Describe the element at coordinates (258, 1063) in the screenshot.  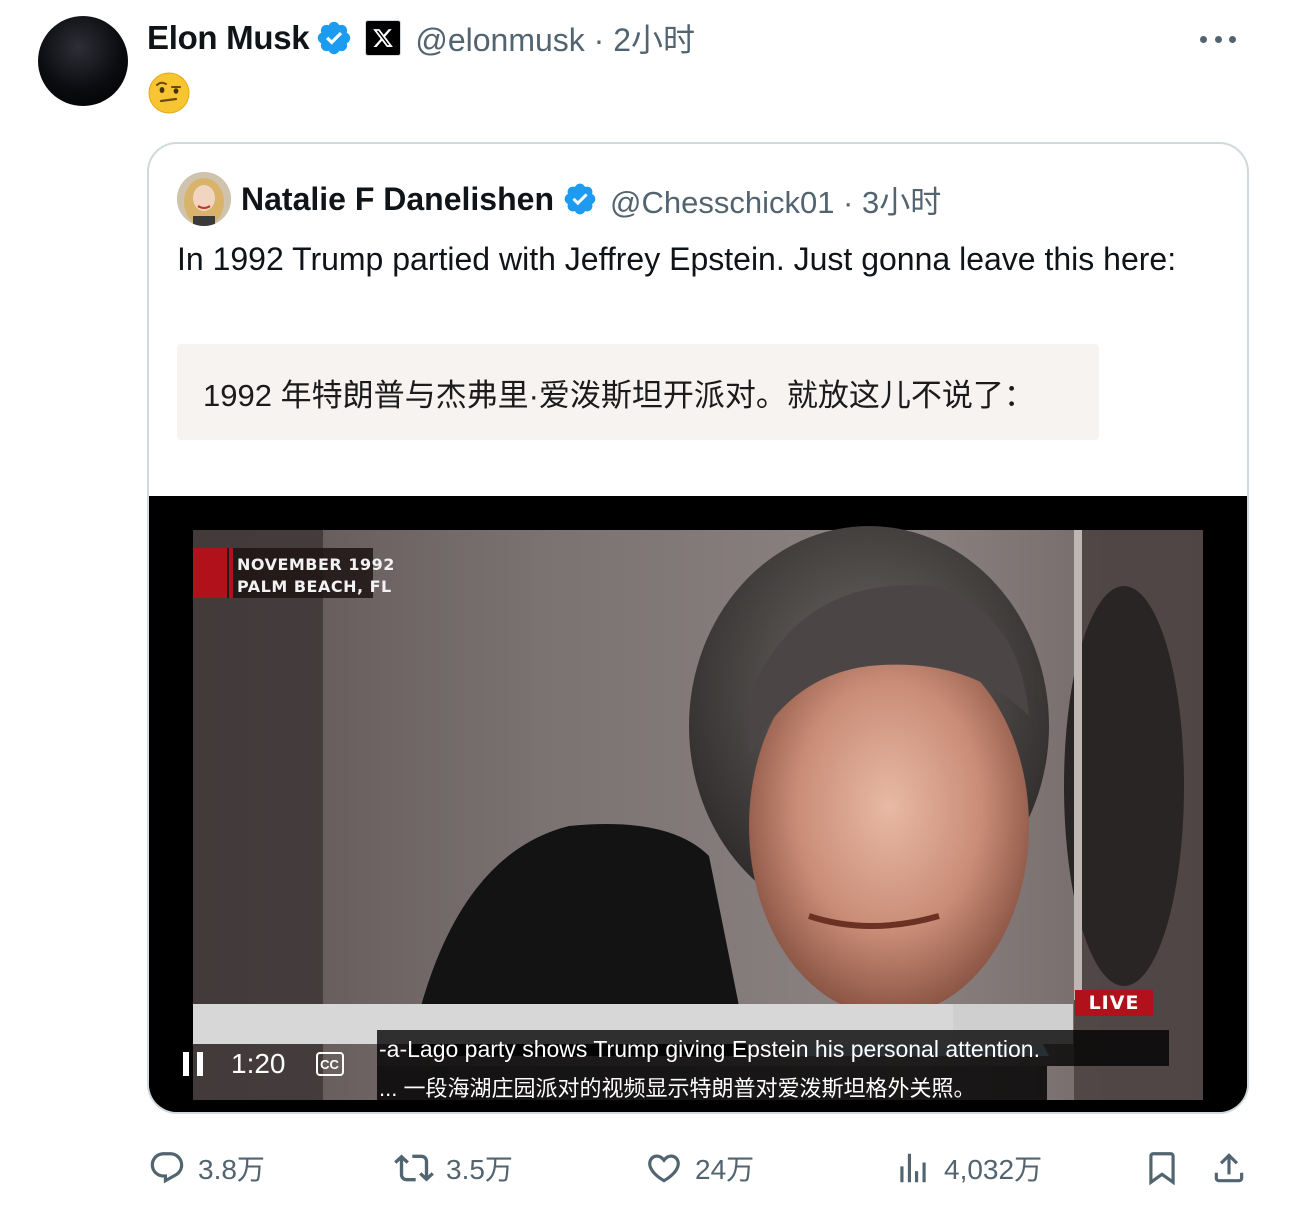
I see `video-time: 1:20` at that location.